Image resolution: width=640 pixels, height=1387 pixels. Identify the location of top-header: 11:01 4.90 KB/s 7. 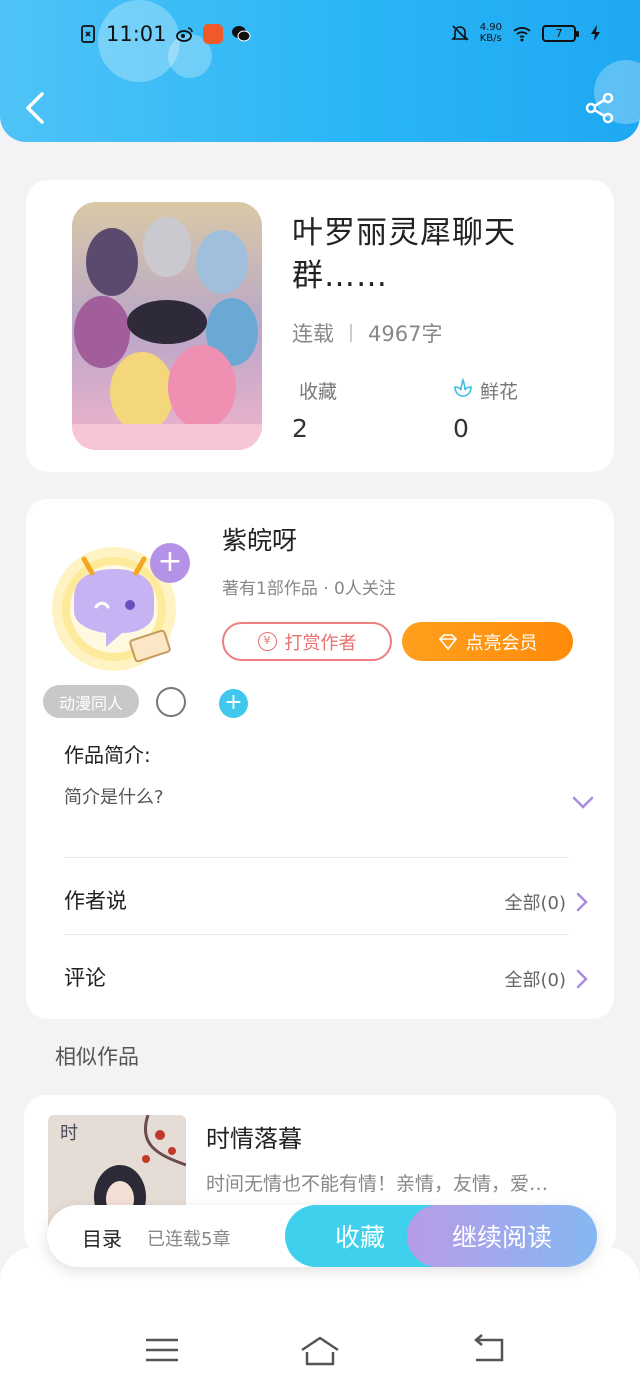
(320, 71).